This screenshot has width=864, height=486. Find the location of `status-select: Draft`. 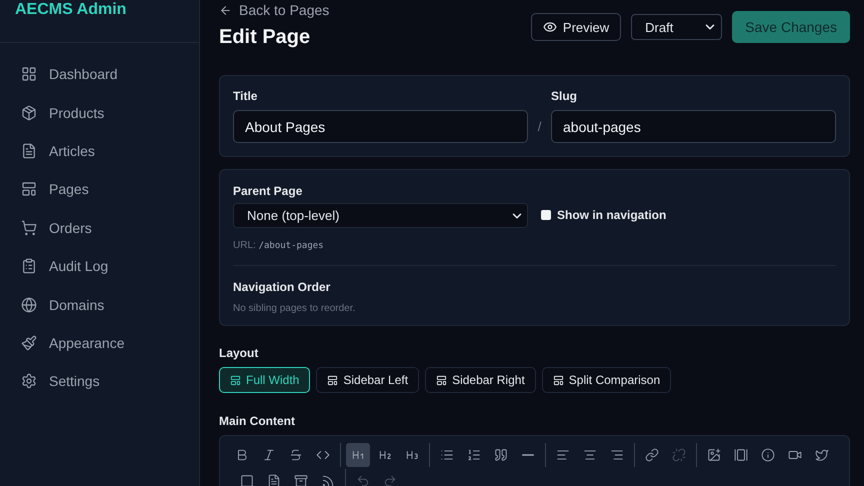

status-select: Draft is located at coordinates (676, 27).